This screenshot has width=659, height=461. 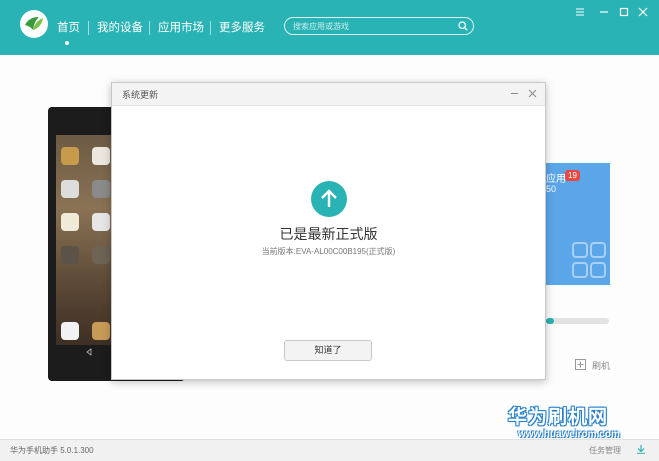 I want to click on status-bar: 华为手机助手 5.0.1.300 任务管理, so click(x=329, y=450).